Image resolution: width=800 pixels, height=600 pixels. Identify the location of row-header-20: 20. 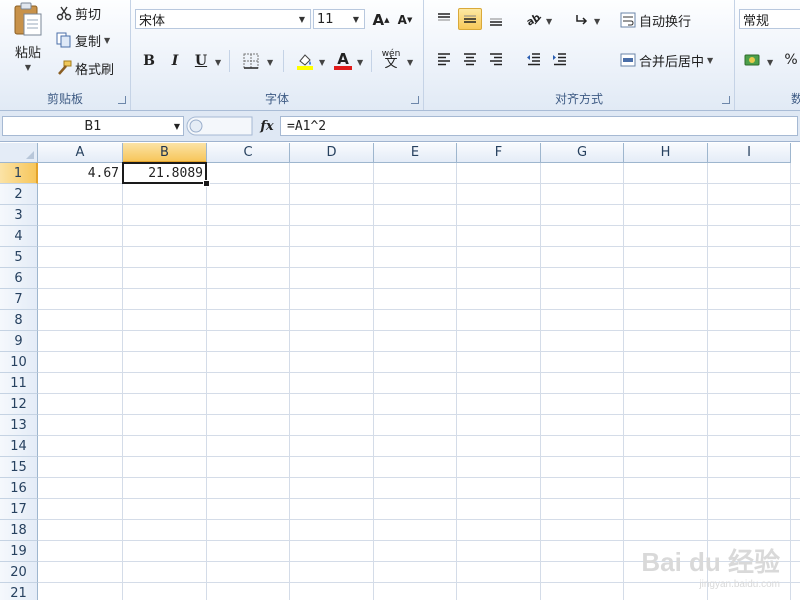
(19, 572).